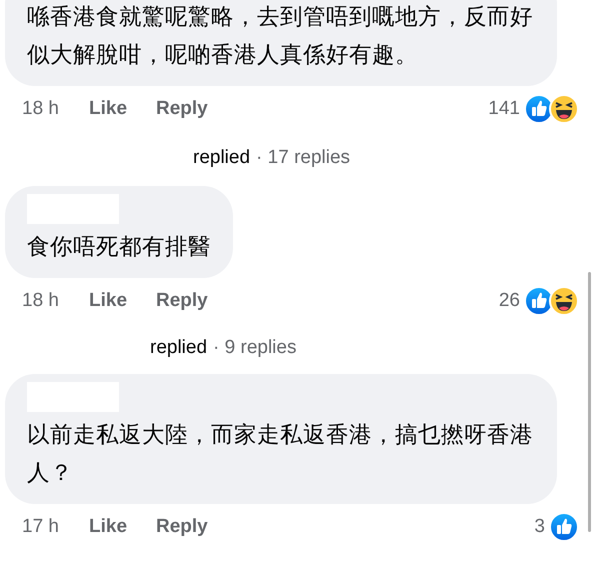 The width and height of the screenshot is (601, 565). I want to click on reaction-count: 141, so click(504, 109).